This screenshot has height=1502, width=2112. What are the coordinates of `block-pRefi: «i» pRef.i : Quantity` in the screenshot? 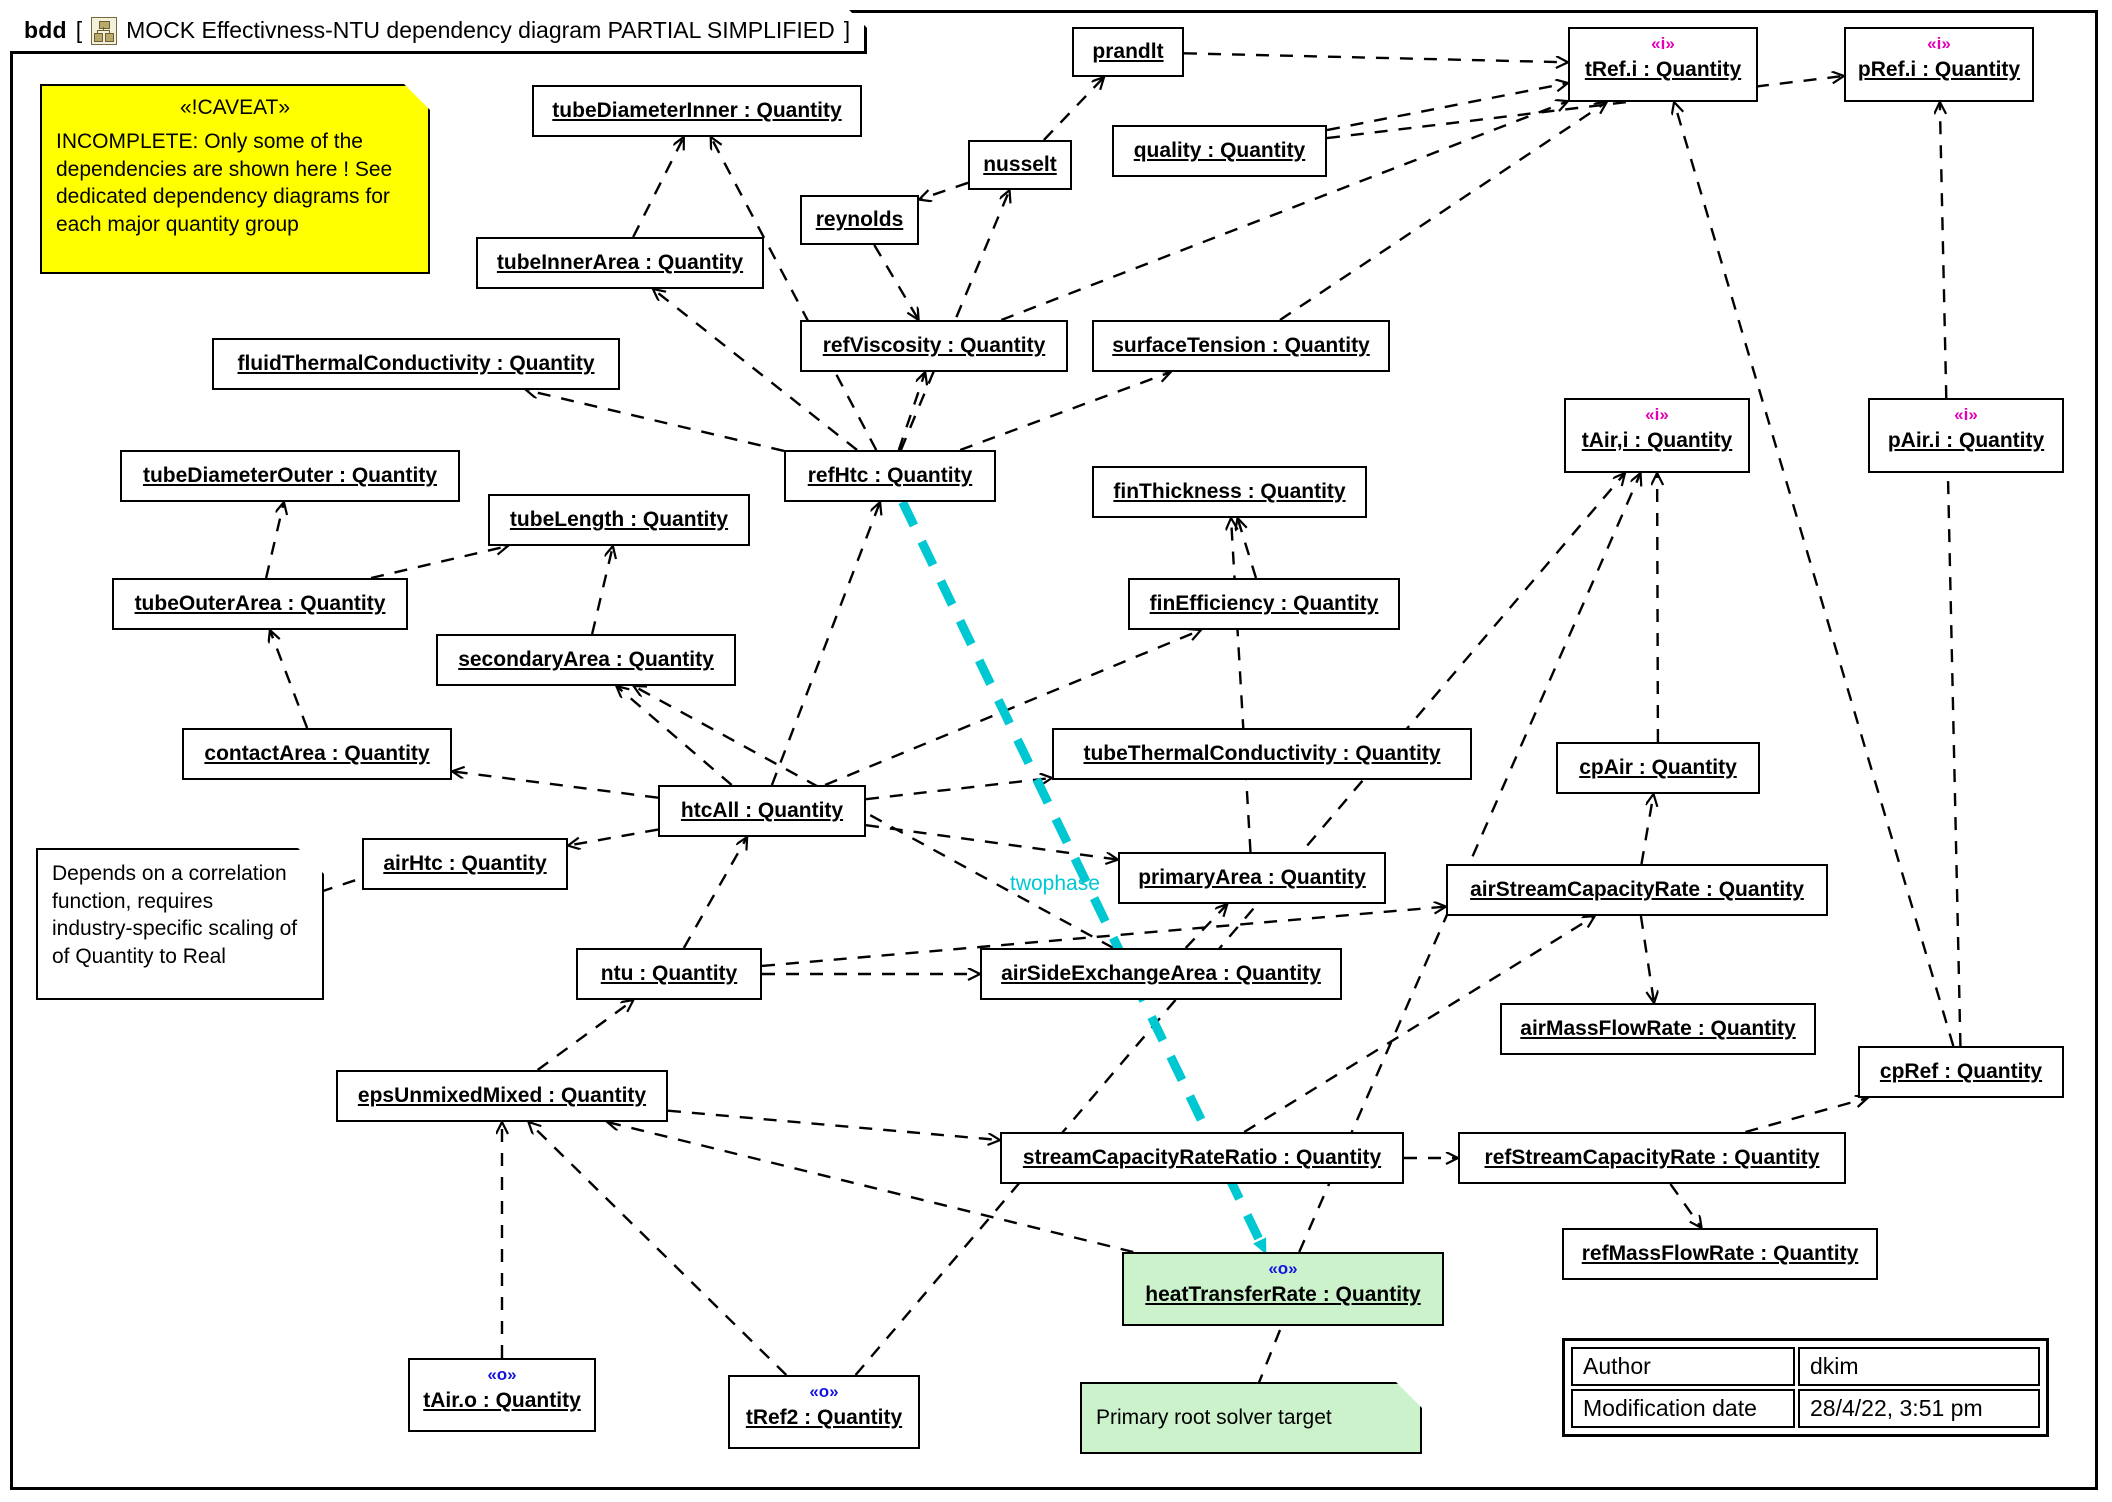 It's located at (1939, 64).